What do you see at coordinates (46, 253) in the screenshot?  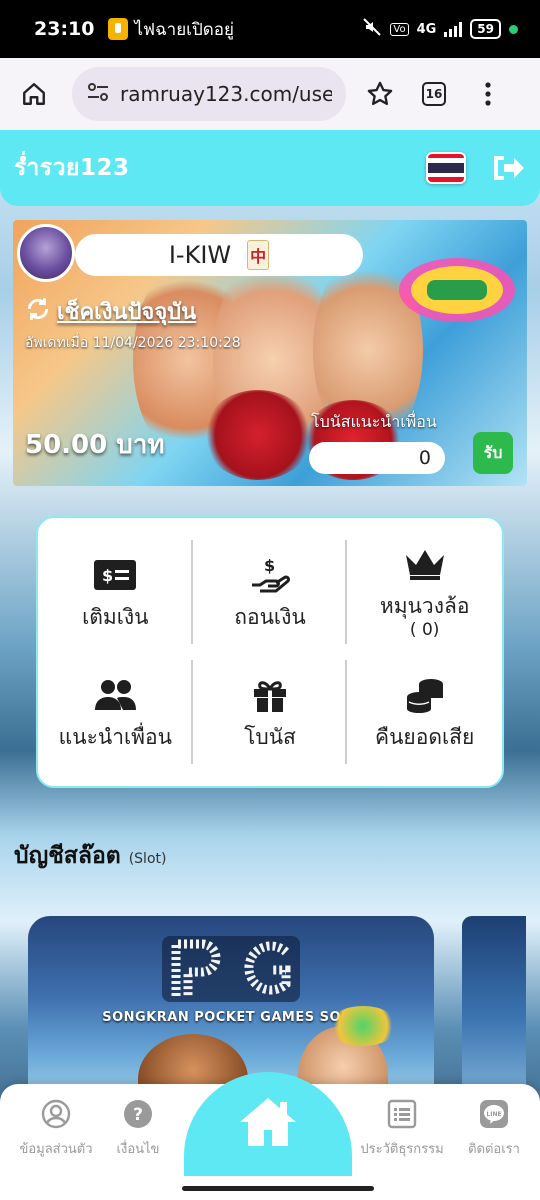 I see `avatar` at bounding box center [46, 253].